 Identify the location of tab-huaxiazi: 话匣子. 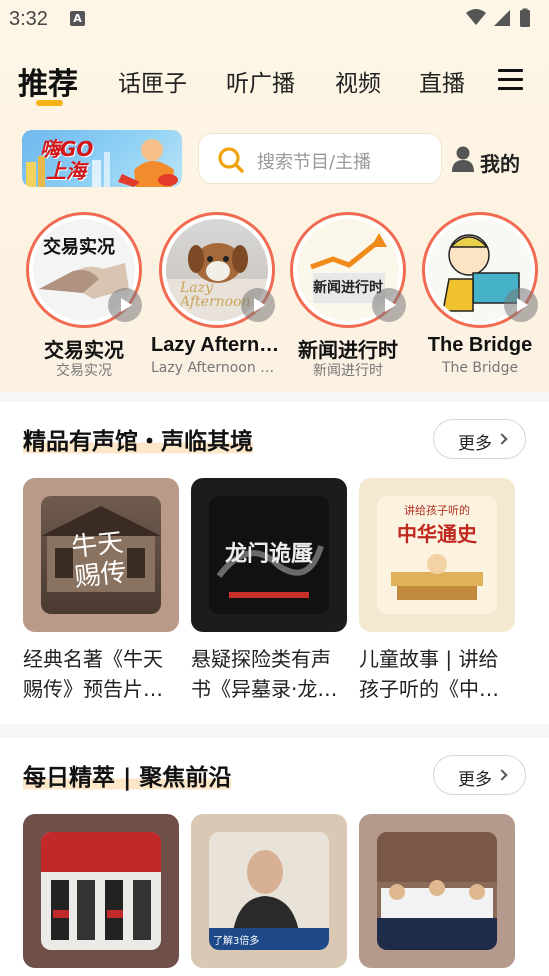
(152, 81).